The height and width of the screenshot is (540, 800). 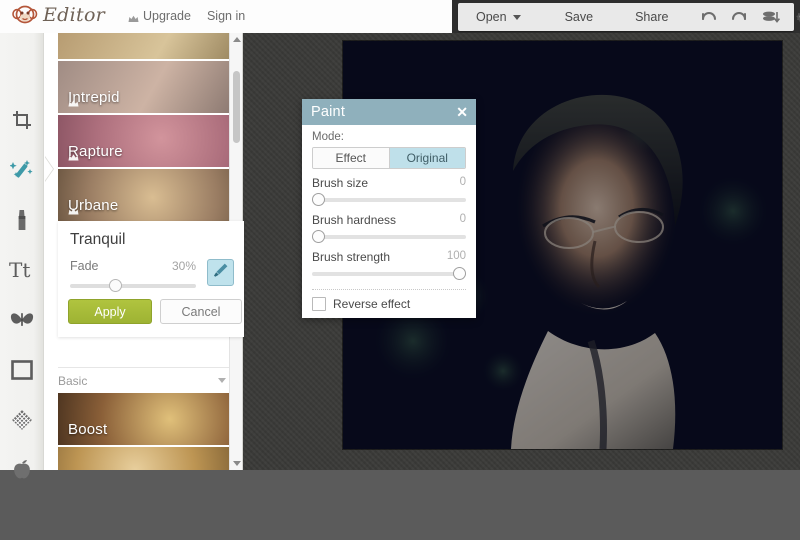 What do you see at coordinates (629, 17) in the screenshot?
I see `main-toolbar: Open Save Share` at bounding box center [629, 17].